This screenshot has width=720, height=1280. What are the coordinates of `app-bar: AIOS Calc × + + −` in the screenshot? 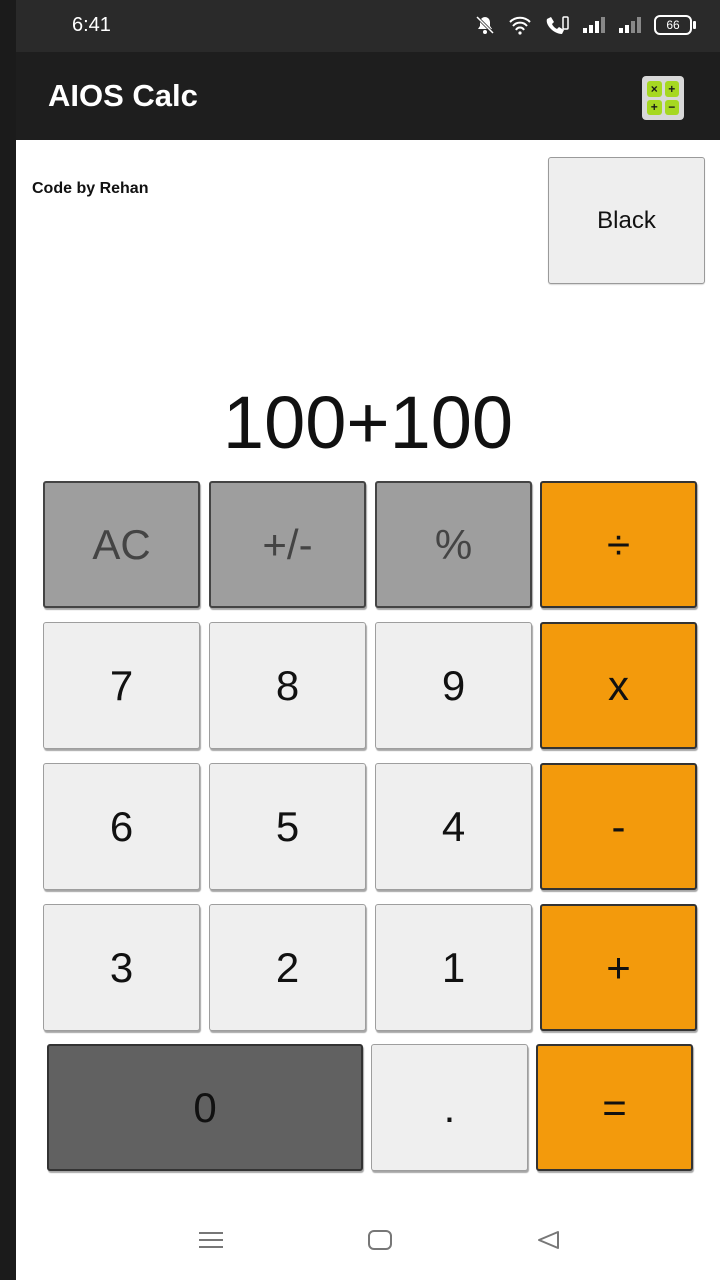 It's located at (368, 96).